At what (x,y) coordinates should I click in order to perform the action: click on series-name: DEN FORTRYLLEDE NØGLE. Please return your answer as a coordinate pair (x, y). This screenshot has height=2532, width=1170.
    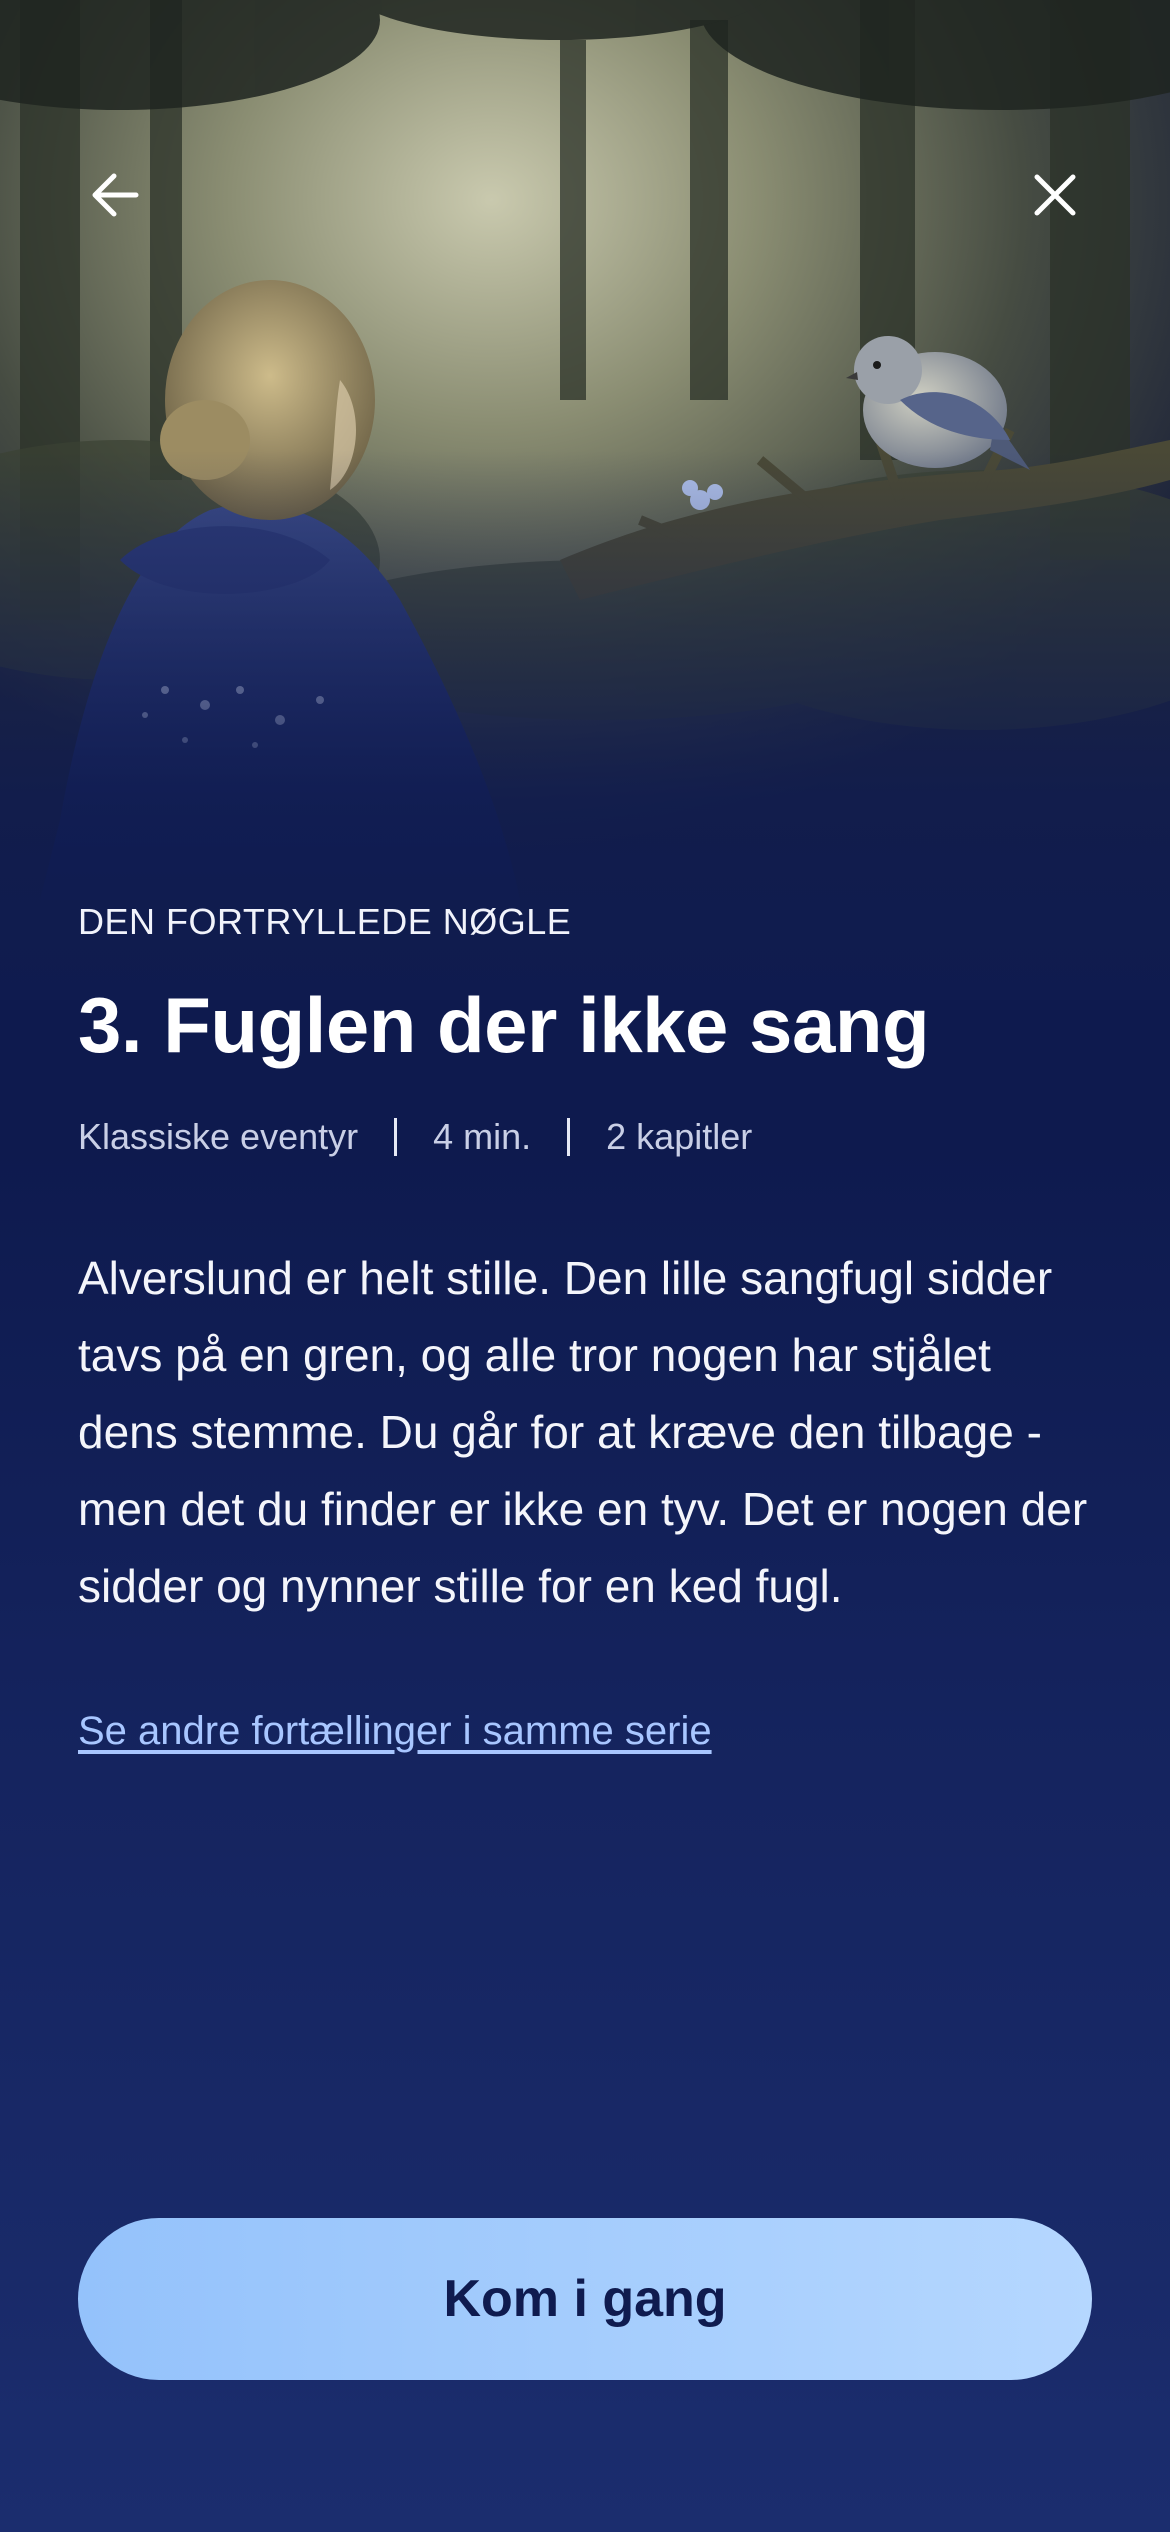
    Looking at the image, I should click on (325, 921).